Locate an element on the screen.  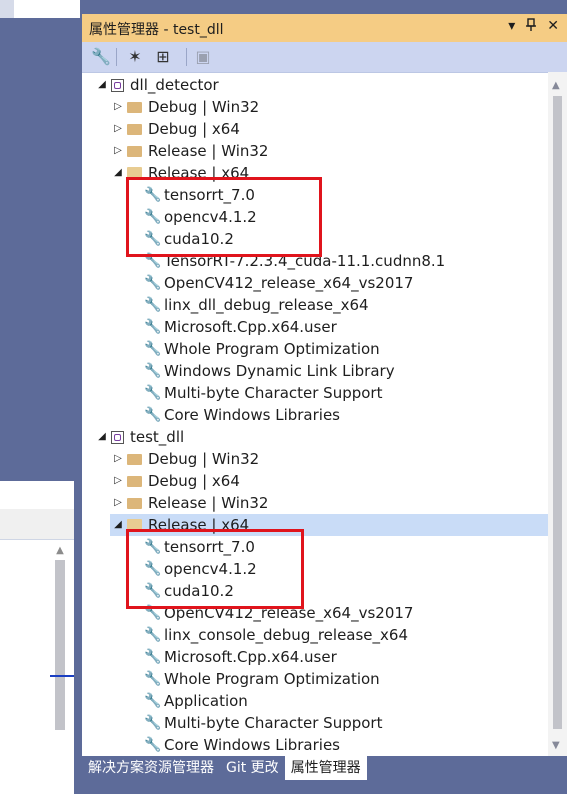
close-icon: ✕ is located at coordinates (553, 27).